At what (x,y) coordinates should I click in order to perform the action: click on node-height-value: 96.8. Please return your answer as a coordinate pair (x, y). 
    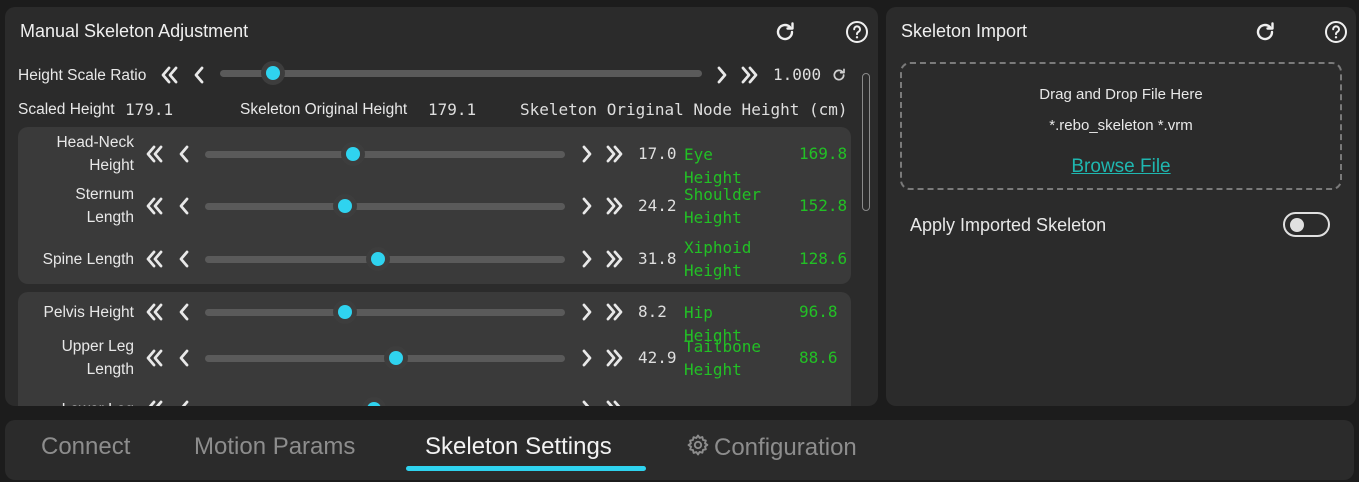
    Looking at the image, I should click on (818, 311).